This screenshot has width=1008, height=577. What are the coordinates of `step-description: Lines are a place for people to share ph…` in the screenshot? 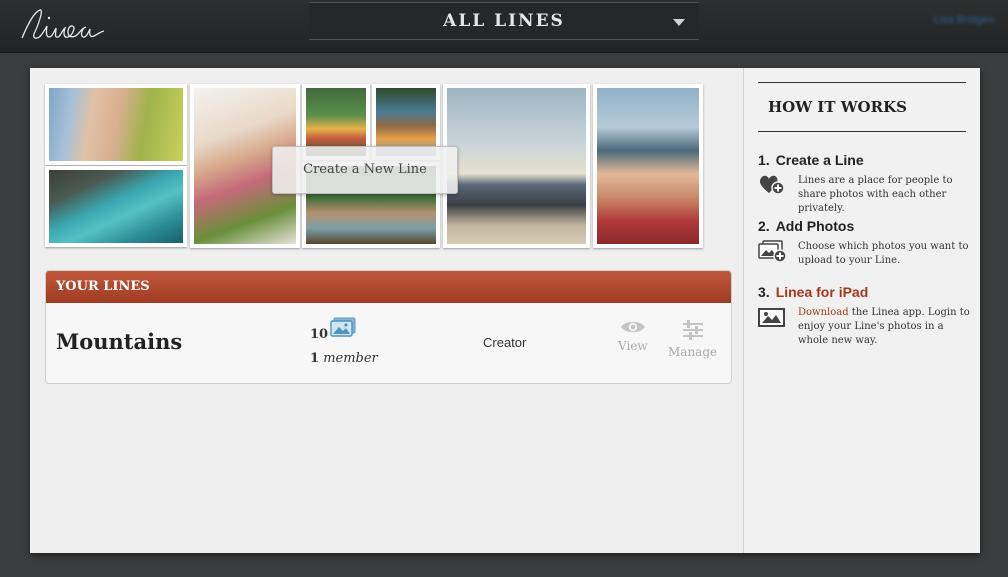 It's located at (875, 194).